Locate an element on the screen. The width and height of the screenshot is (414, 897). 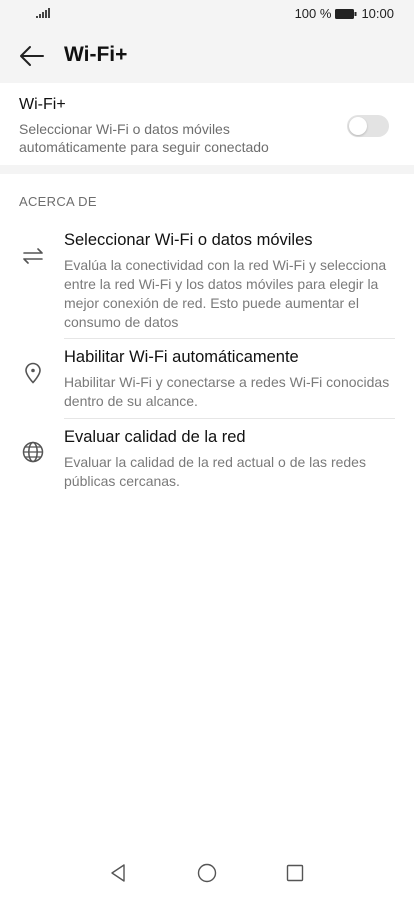
nav-recents-button is located at coordinates (295, 873).